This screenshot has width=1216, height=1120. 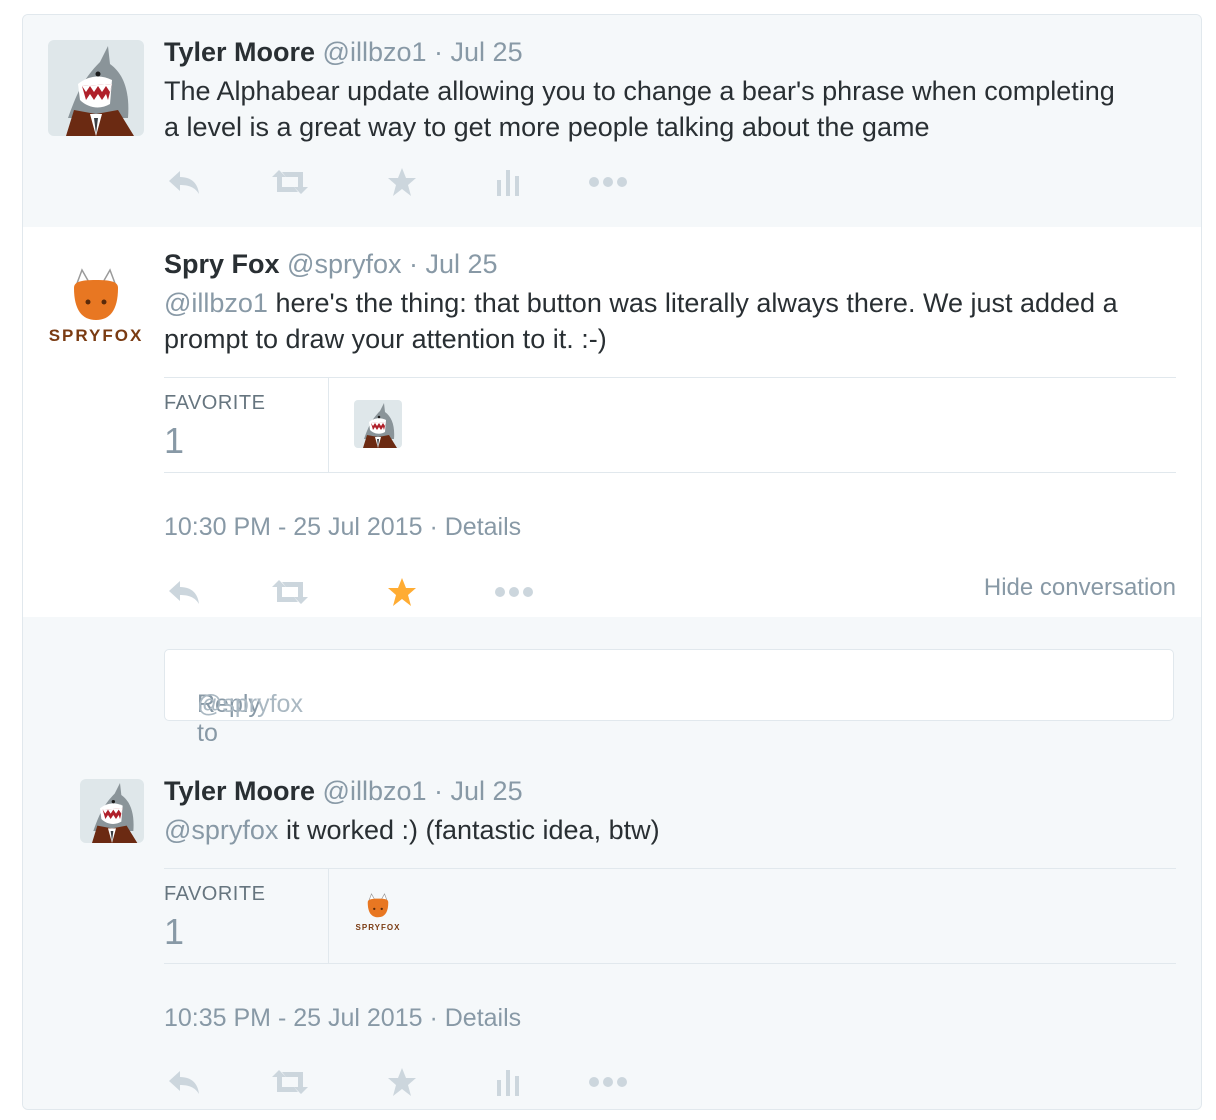 I want to click on hide-conversation-link: Hide conversation, so click(x=1080, y=588).